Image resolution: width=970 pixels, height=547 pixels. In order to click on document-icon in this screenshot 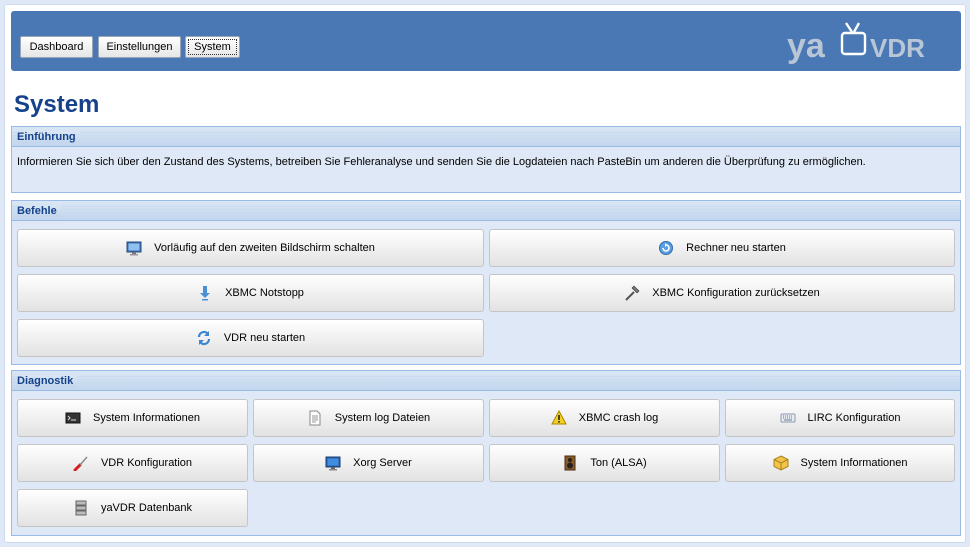, I will do `click(315, 418)`.